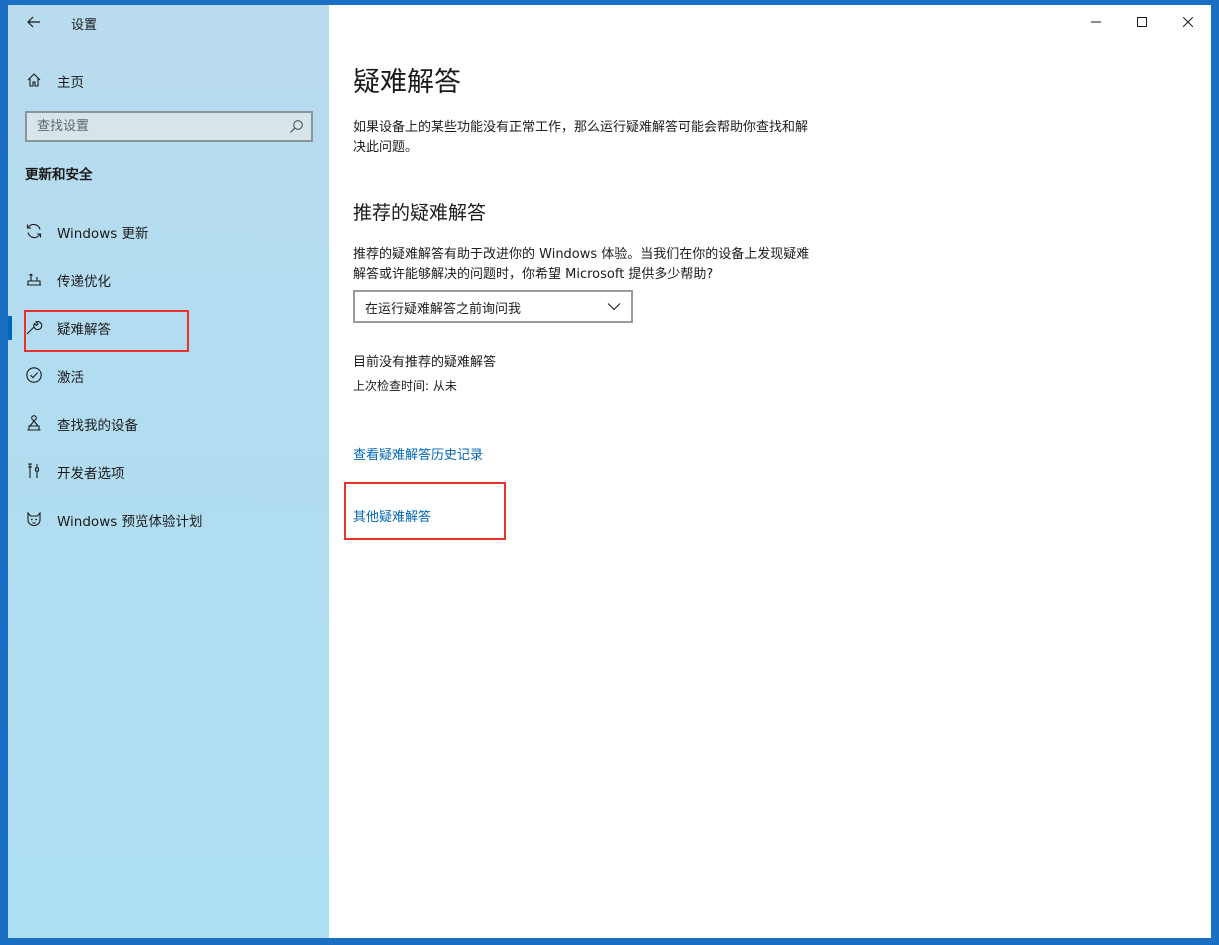  What do you see at coordinates (168, 22) in the screenshot?
I see `title-bar: 设置` at bounding box center [168, 22].